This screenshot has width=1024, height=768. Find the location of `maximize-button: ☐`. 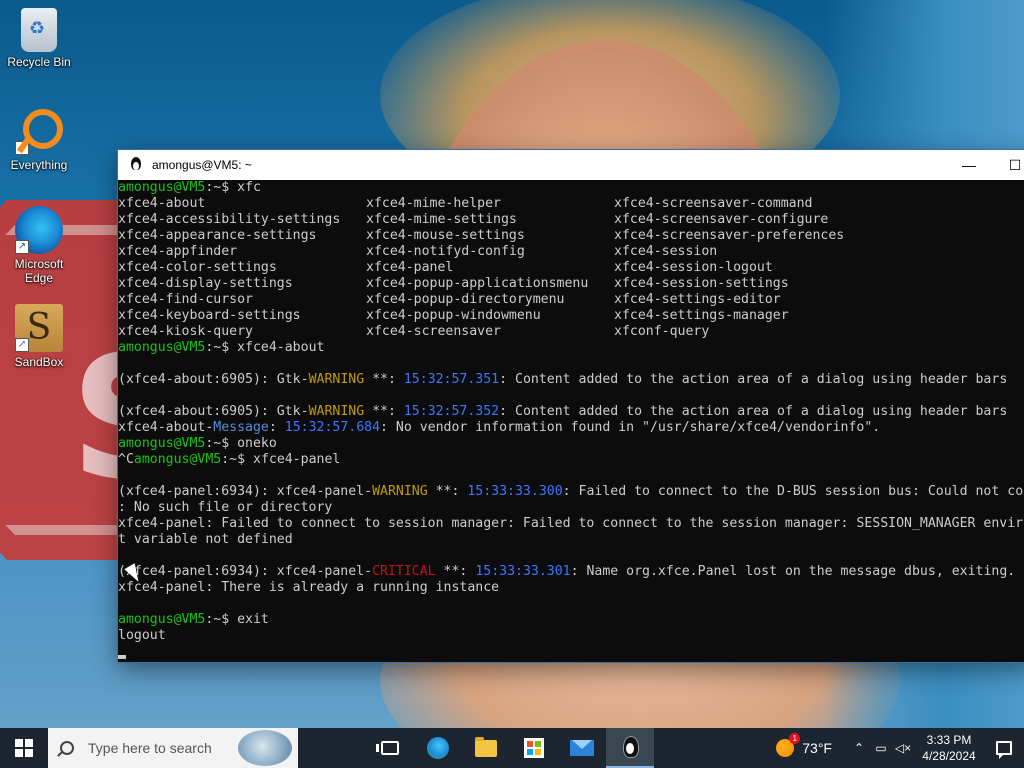

maximize-button: ☐ is located at coordinates (1008, 165).